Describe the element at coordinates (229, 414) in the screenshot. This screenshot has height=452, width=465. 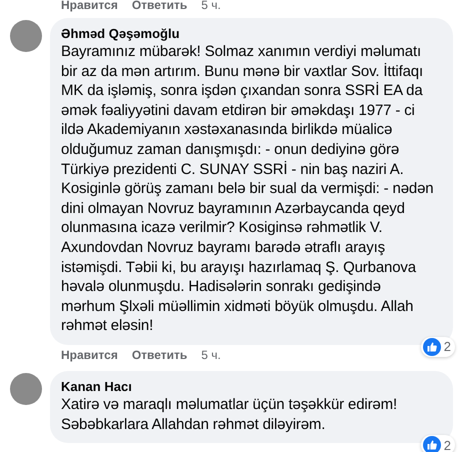
I see `comment-text: Xatirə və maraqlı məlumatlar üçün təşəkkür edirəm! Səbəbkarlara Allahdan rəhmət diləyirəm.` at that location.